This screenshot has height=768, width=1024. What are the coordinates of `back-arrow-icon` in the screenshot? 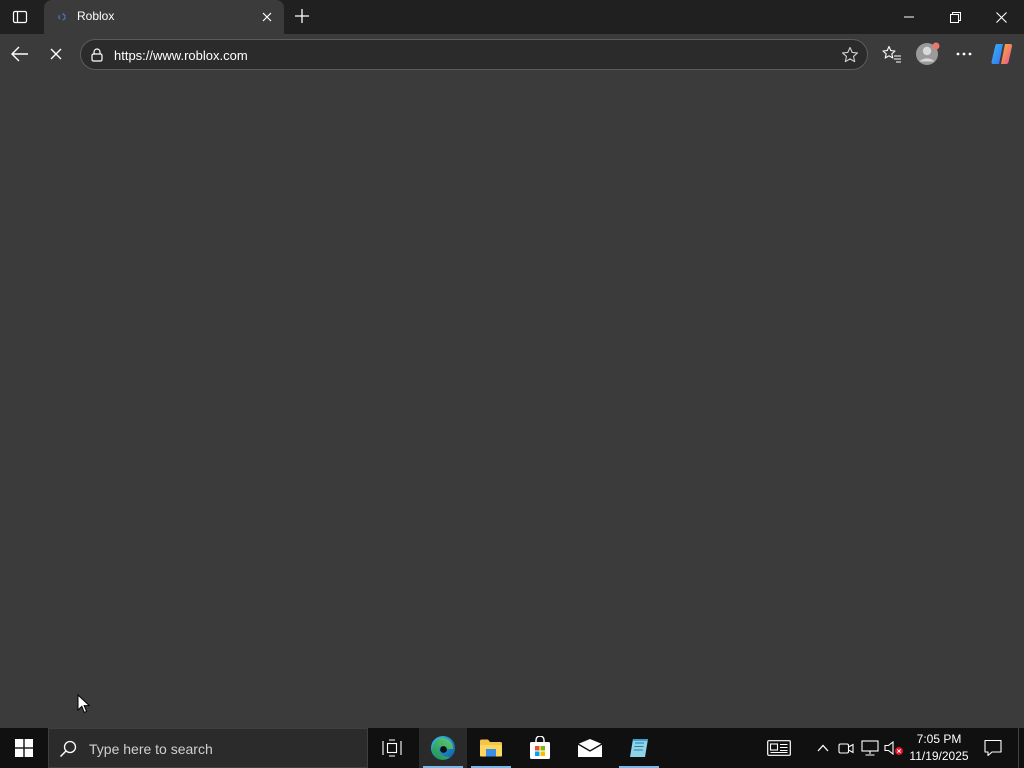 It's located at (19, 54).